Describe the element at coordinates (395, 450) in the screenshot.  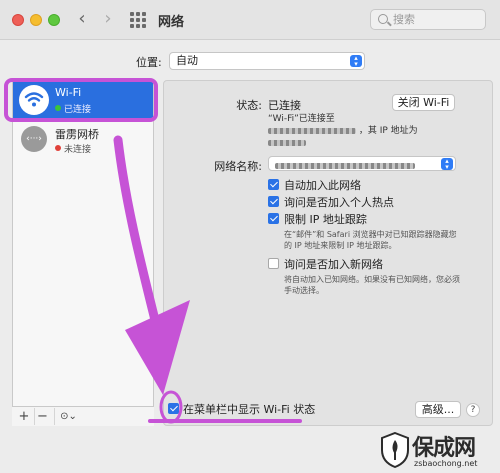
I see `shield-logo-icon` at that location.